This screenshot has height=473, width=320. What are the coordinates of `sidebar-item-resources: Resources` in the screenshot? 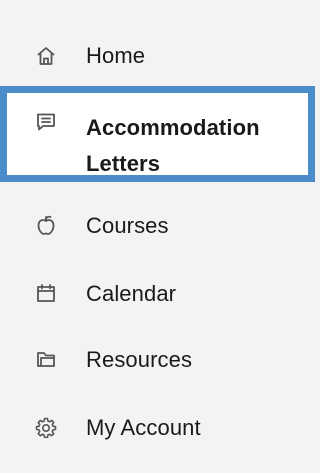 It's located at (157, 360).